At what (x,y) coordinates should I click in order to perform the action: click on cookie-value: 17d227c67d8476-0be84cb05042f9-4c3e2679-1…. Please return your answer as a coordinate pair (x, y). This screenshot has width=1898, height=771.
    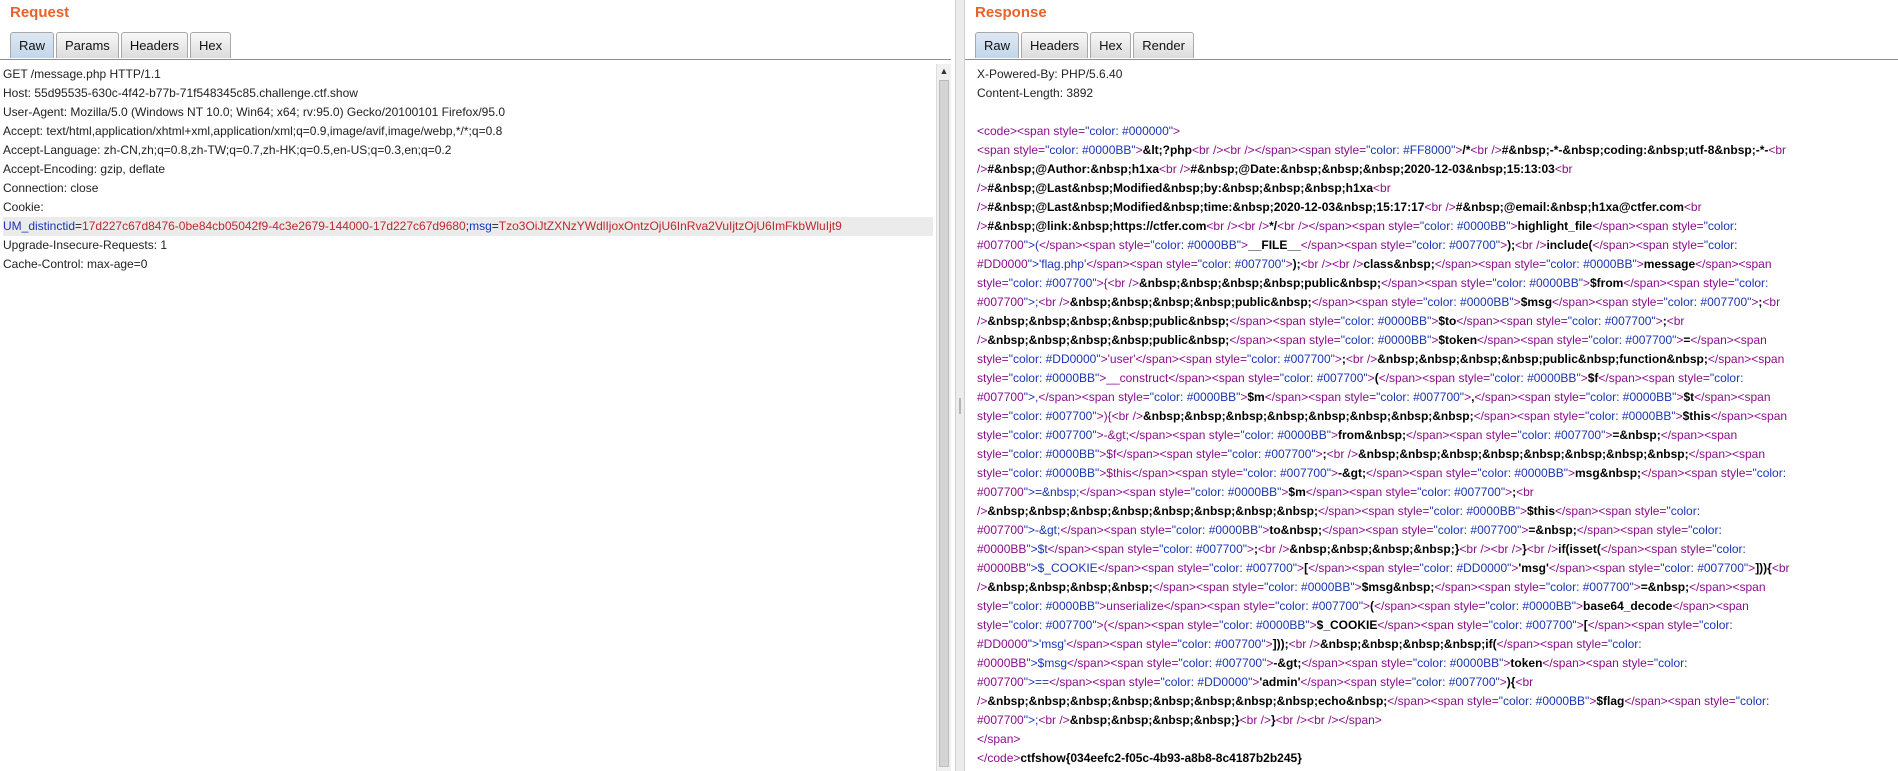
    Looking at the image, I should click on (274, 226).